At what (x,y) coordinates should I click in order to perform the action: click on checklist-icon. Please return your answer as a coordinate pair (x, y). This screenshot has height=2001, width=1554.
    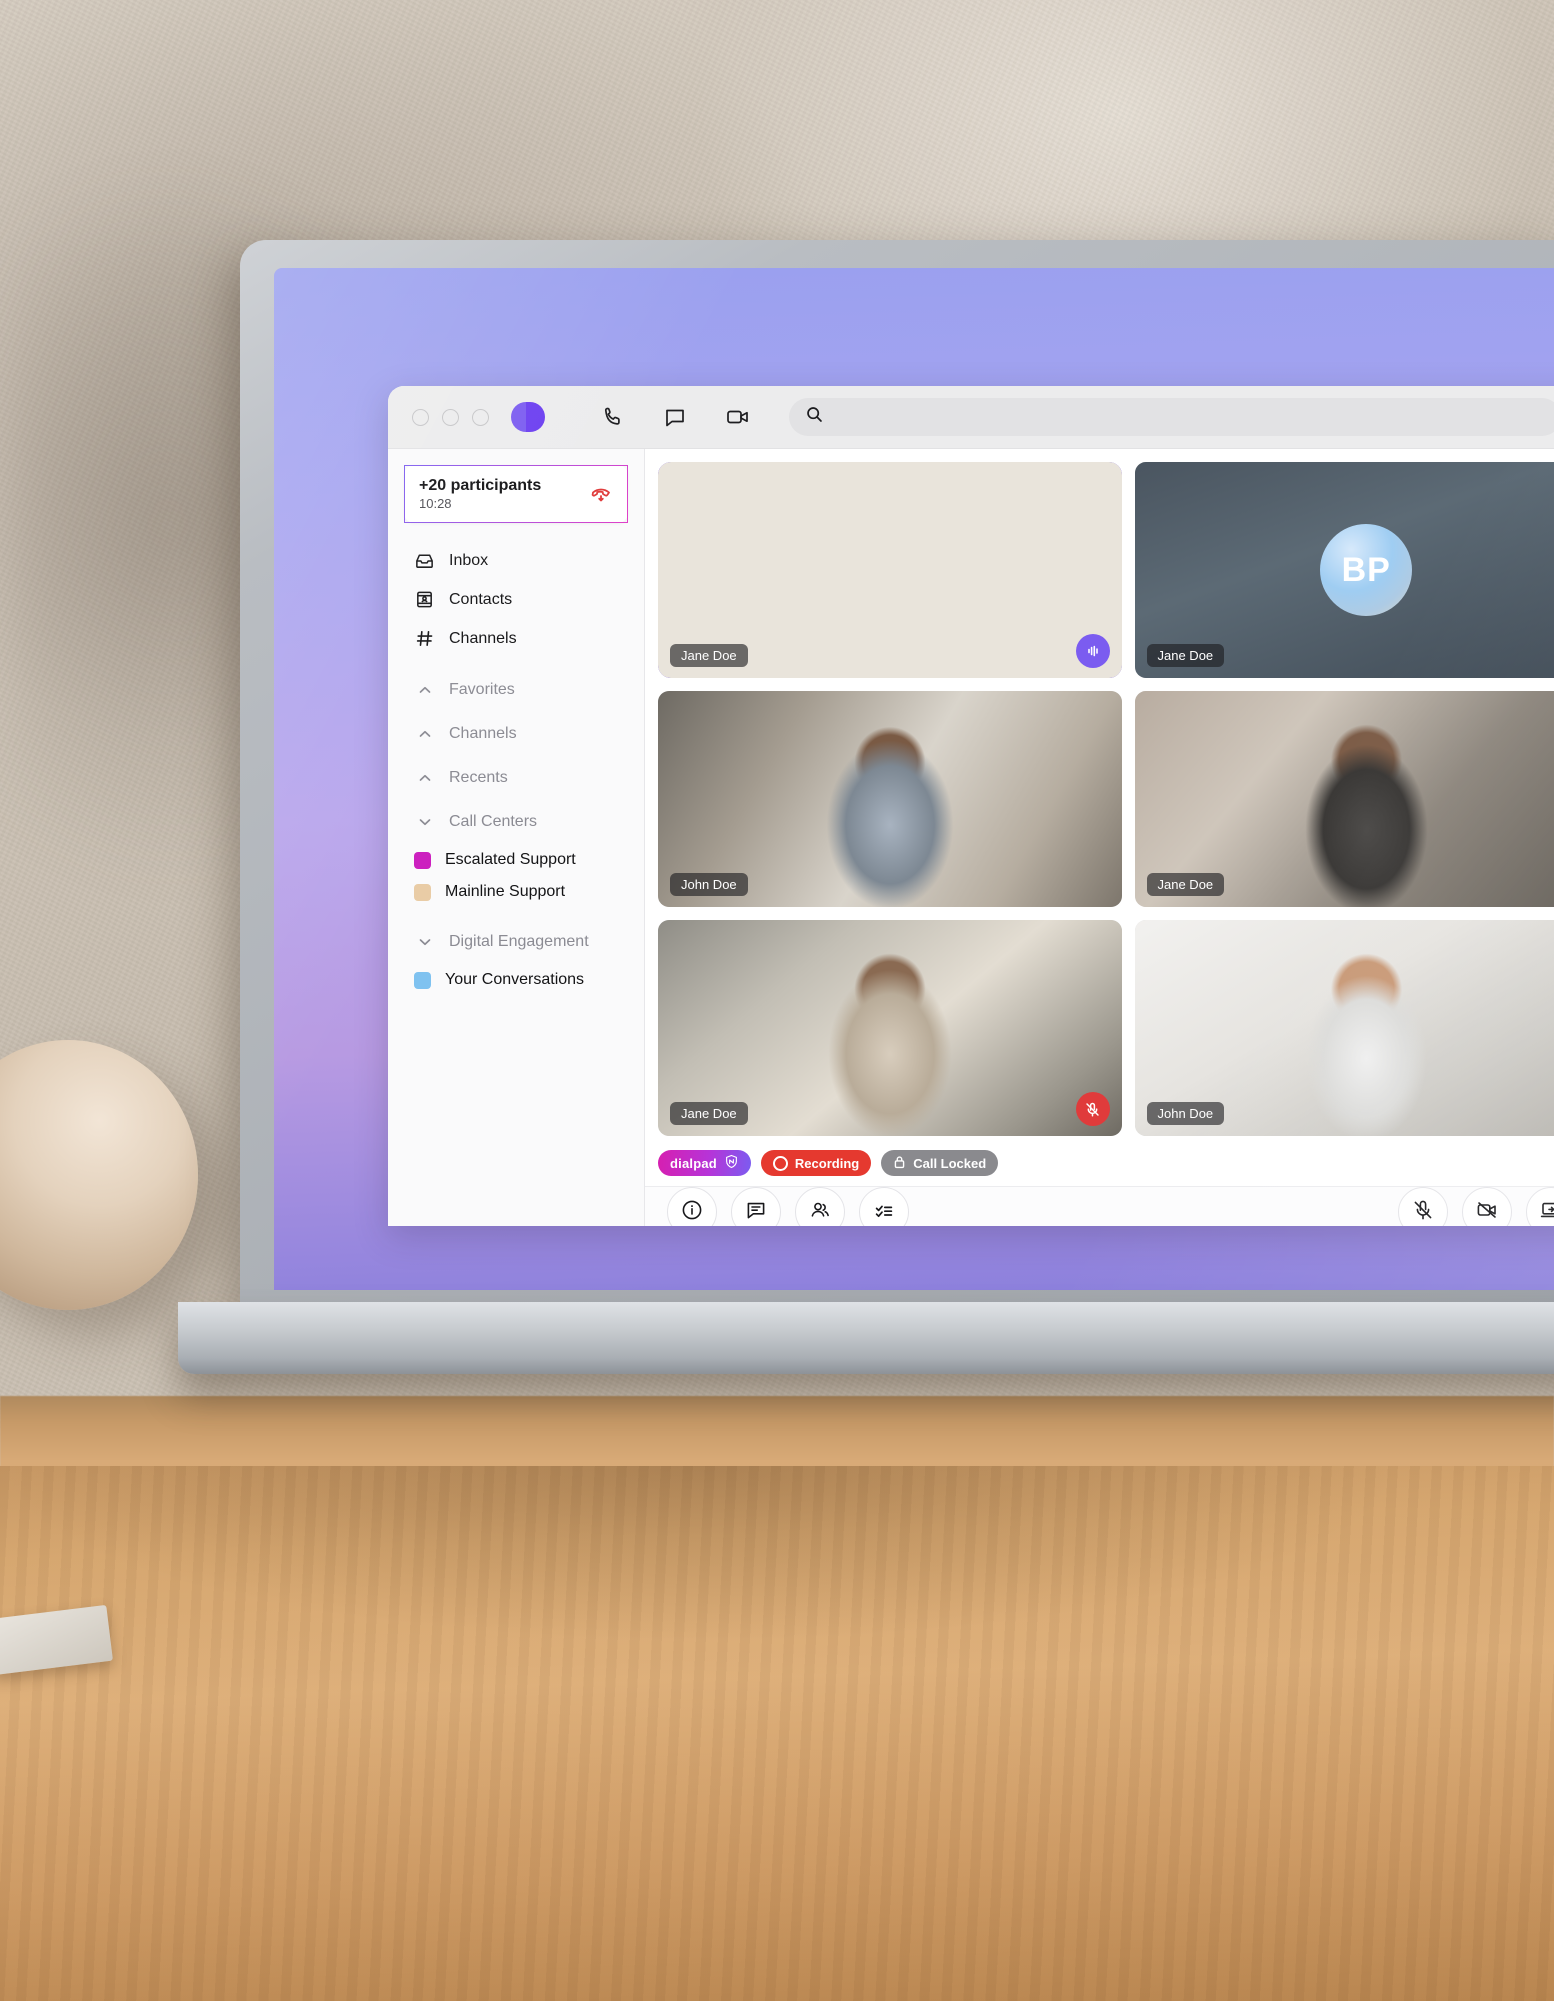
    Looking at the image, I should click on (884, 1212).